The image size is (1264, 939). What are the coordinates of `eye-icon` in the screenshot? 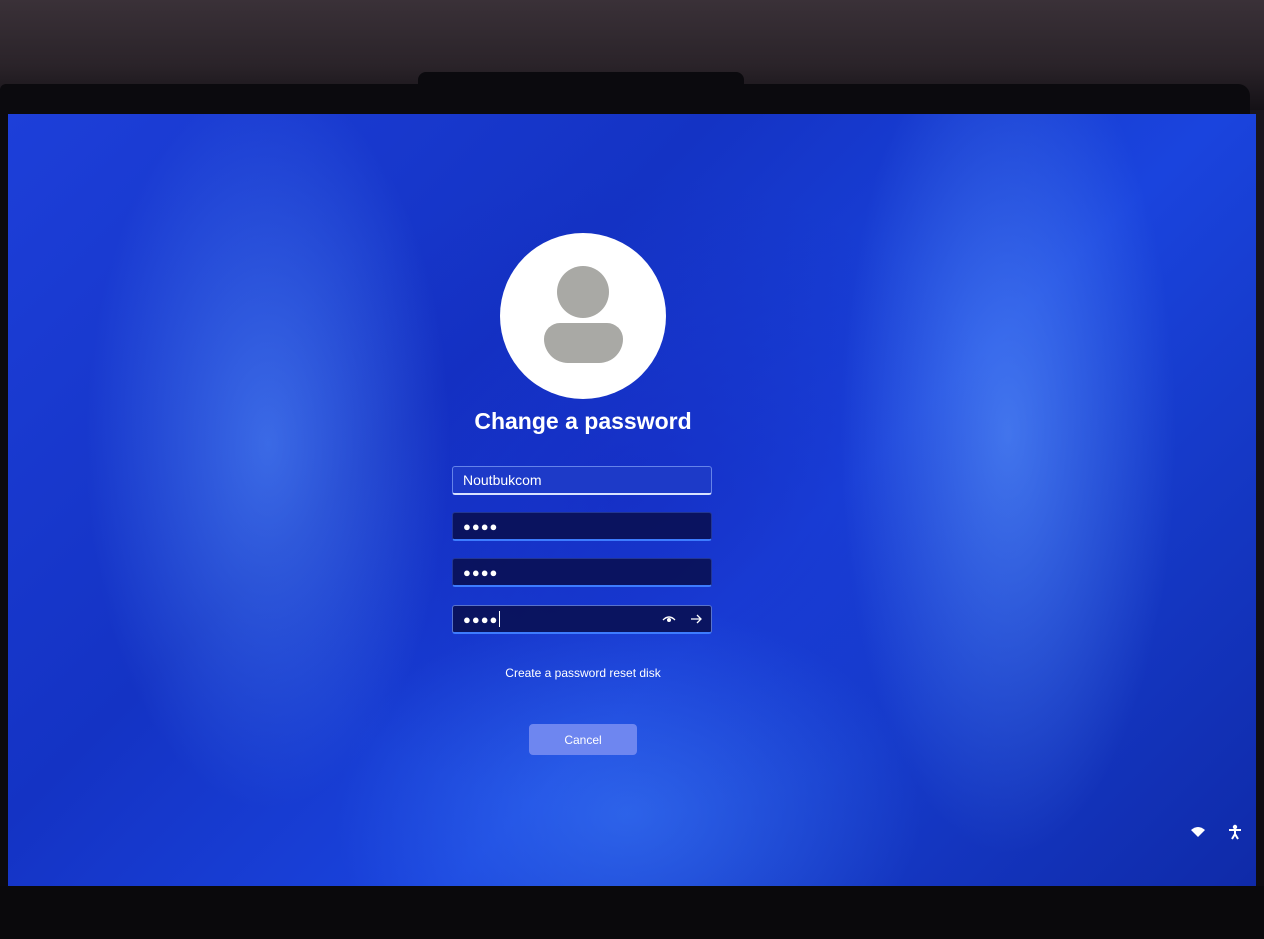 It's located at (669, 619).